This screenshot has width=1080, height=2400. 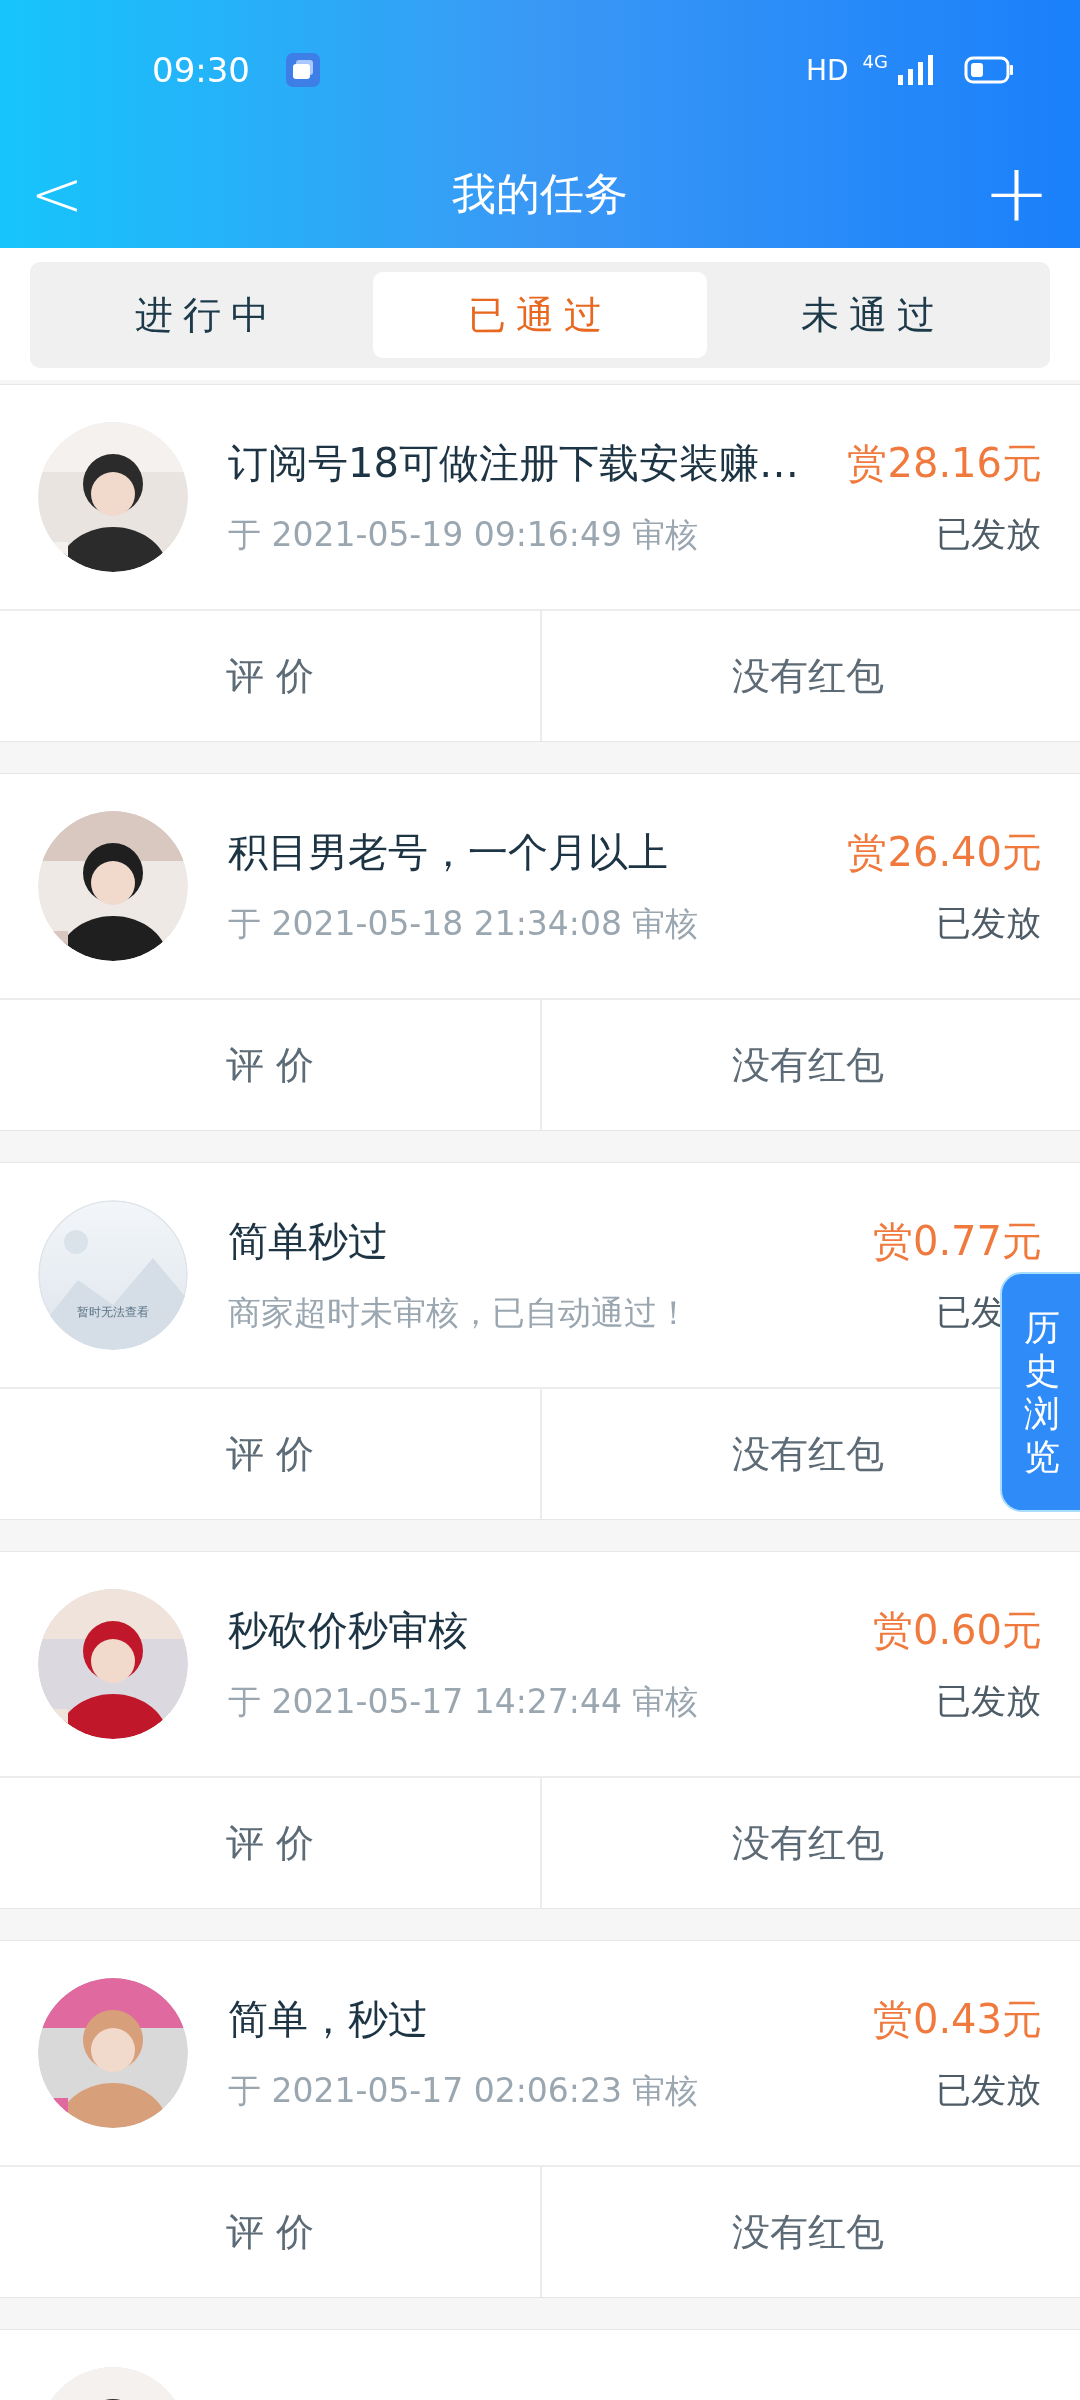 What do you see at coordinates (827, 70) in the screenshot?
I see `hd-indicator: HD` at bounding box center [827, 70].